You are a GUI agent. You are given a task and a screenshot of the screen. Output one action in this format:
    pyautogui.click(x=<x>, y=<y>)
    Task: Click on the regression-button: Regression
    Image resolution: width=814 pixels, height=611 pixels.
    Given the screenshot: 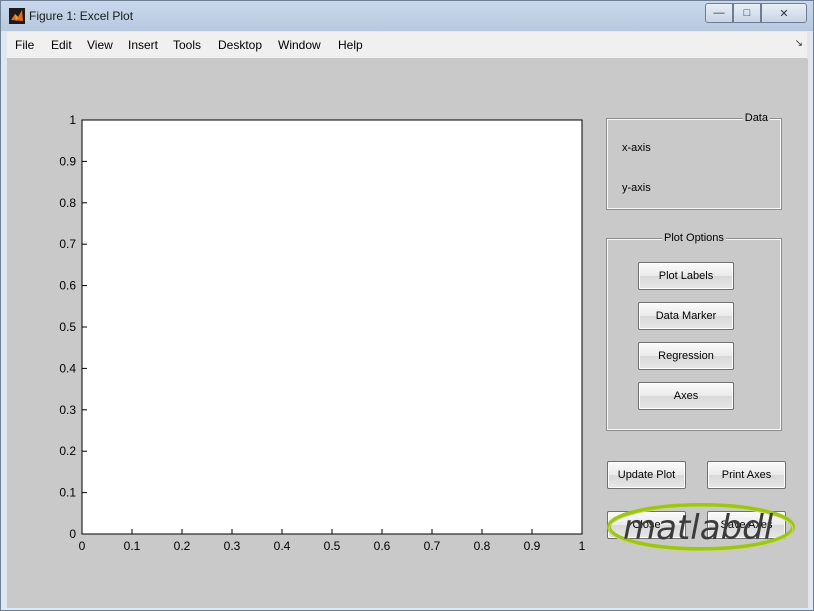 What is the action you would take?
    pyautogui.click(x=686, y=356)
    